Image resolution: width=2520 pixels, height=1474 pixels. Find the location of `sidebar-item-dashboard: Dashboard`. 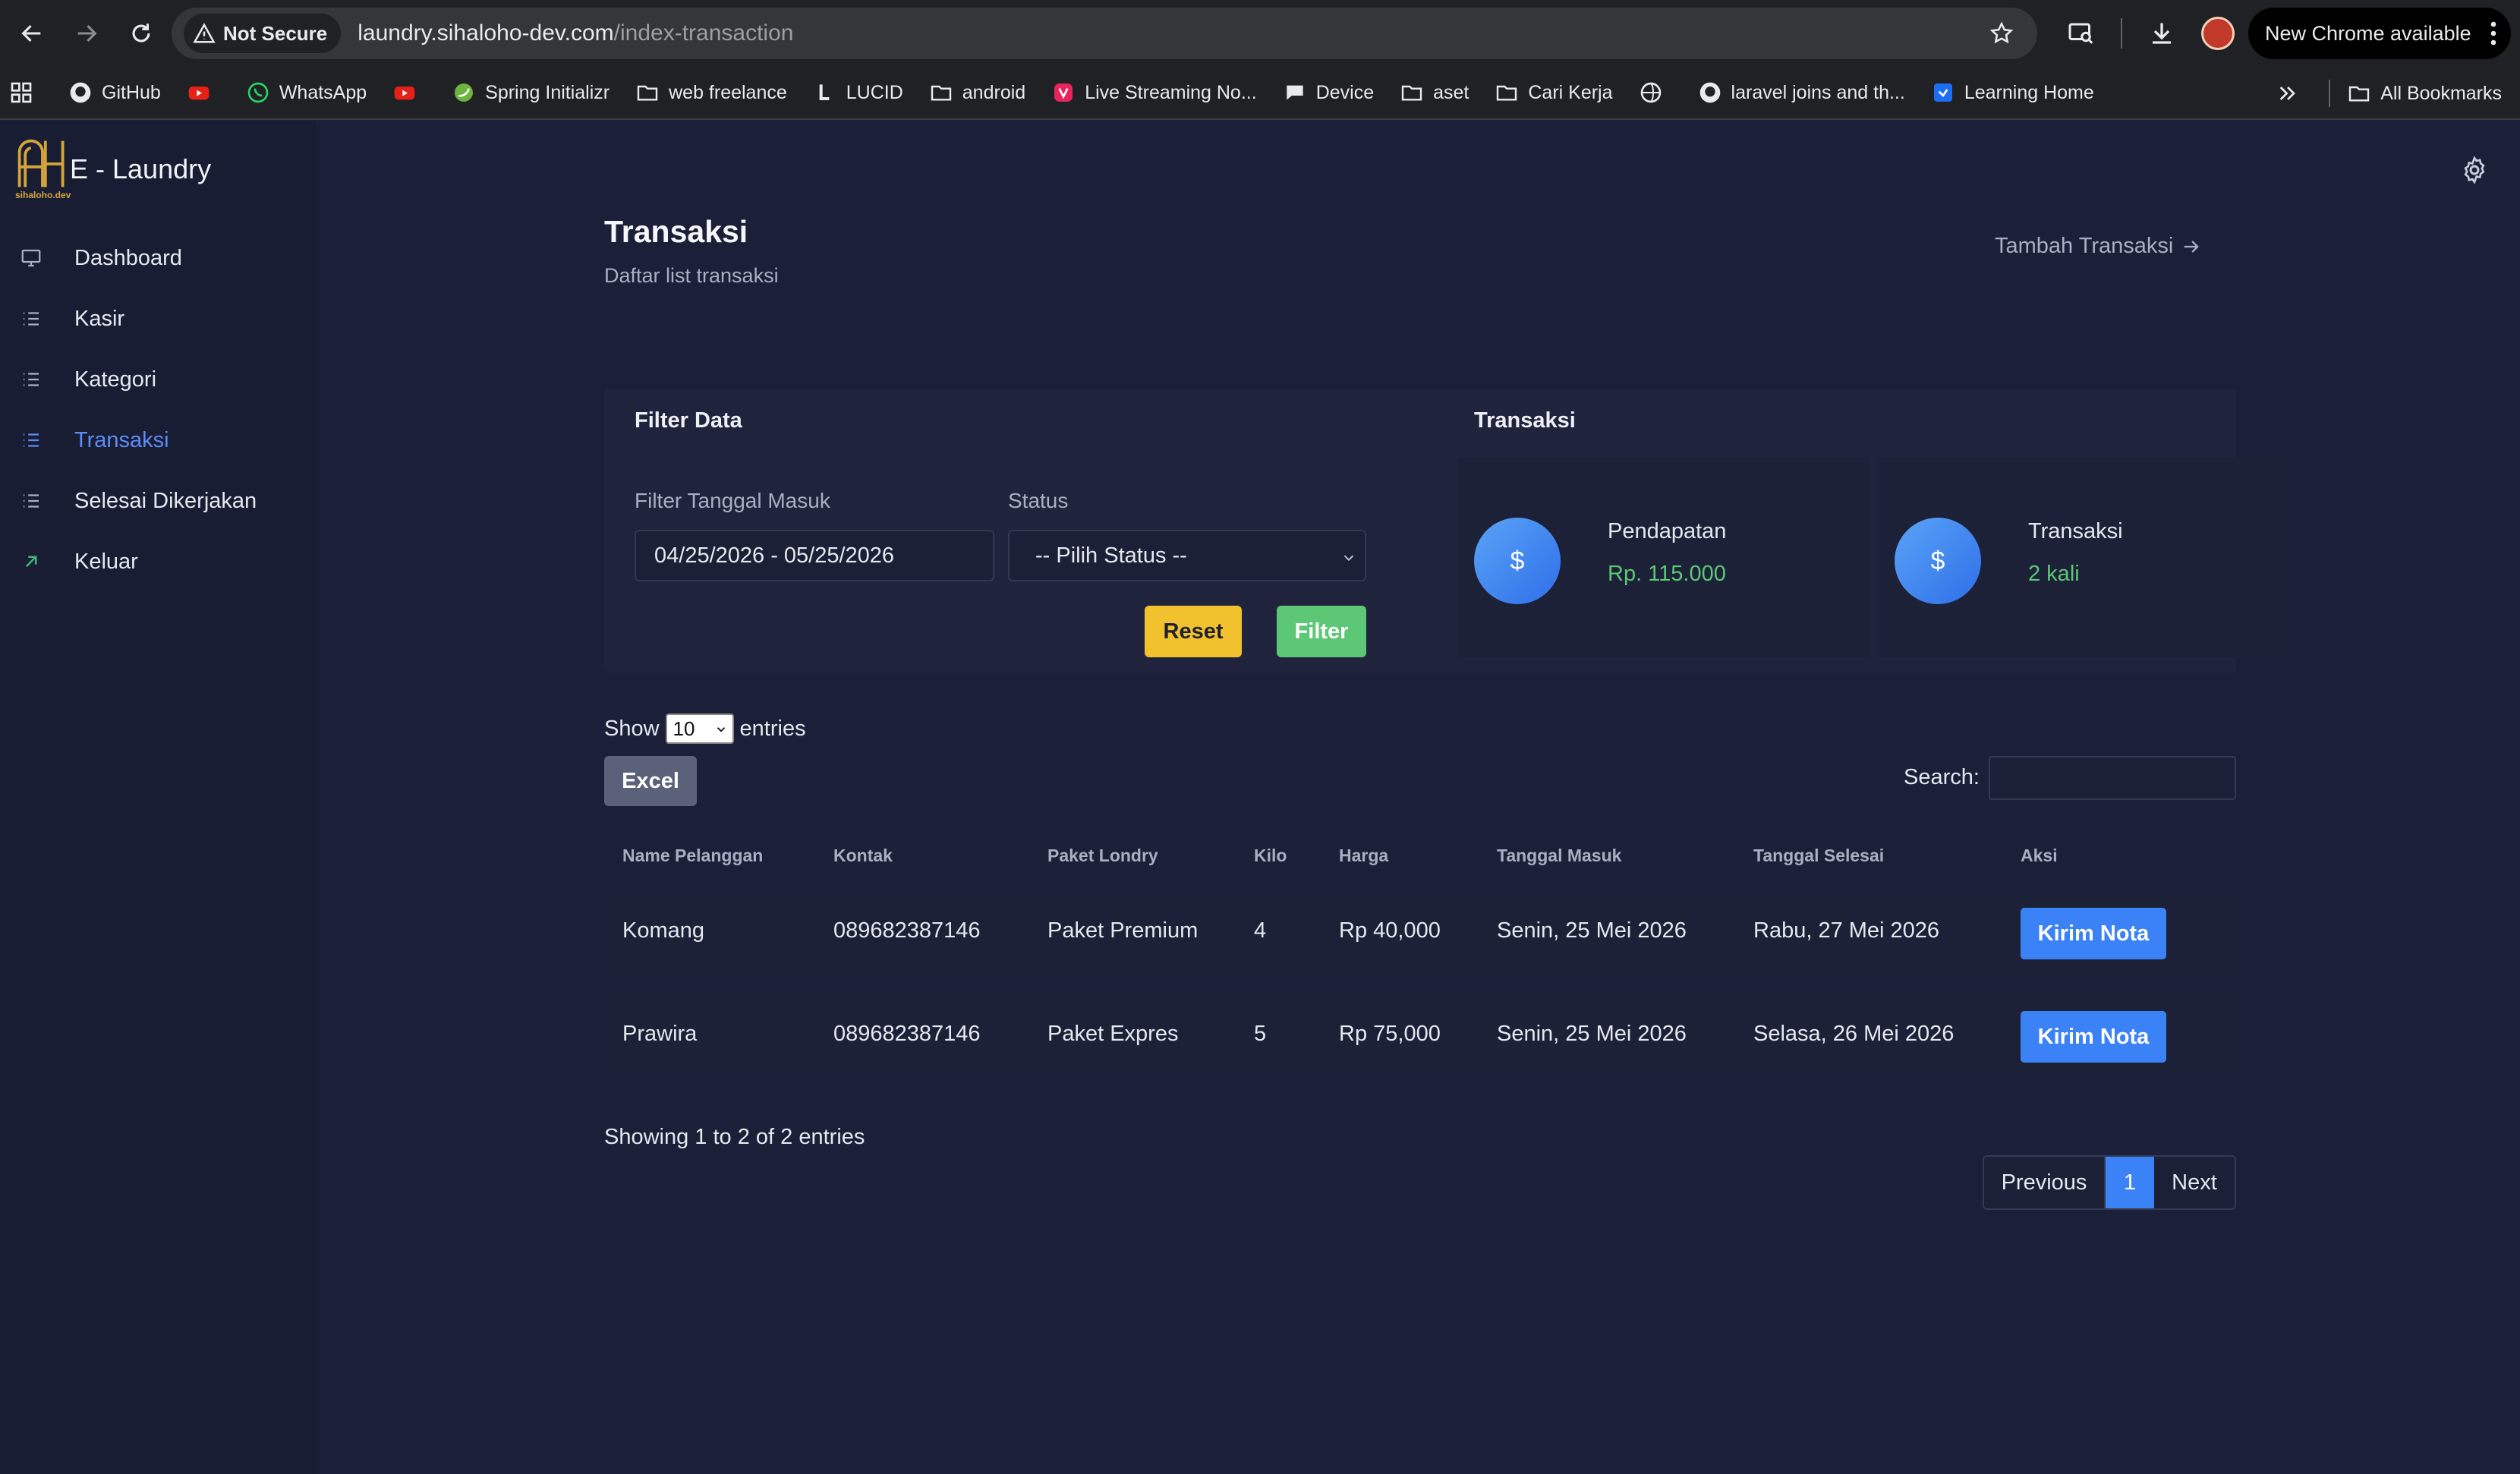

sidebar-item-dashboard: Dashboard is located at coordinates (158, 258).